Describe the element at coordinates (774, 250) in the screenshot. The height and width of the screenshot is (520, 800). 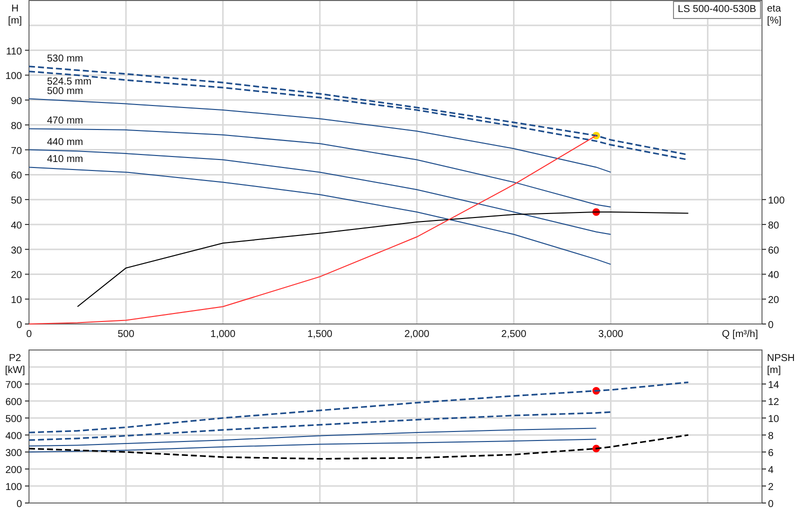
I see `y2-tick-label: 60` at that location.